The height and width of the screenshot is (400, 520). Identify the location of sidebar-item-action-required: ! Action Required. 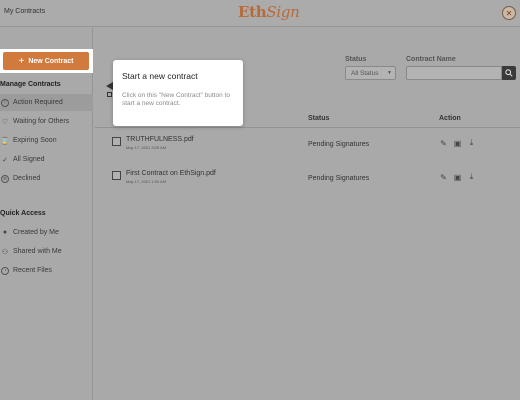
(46, 102).